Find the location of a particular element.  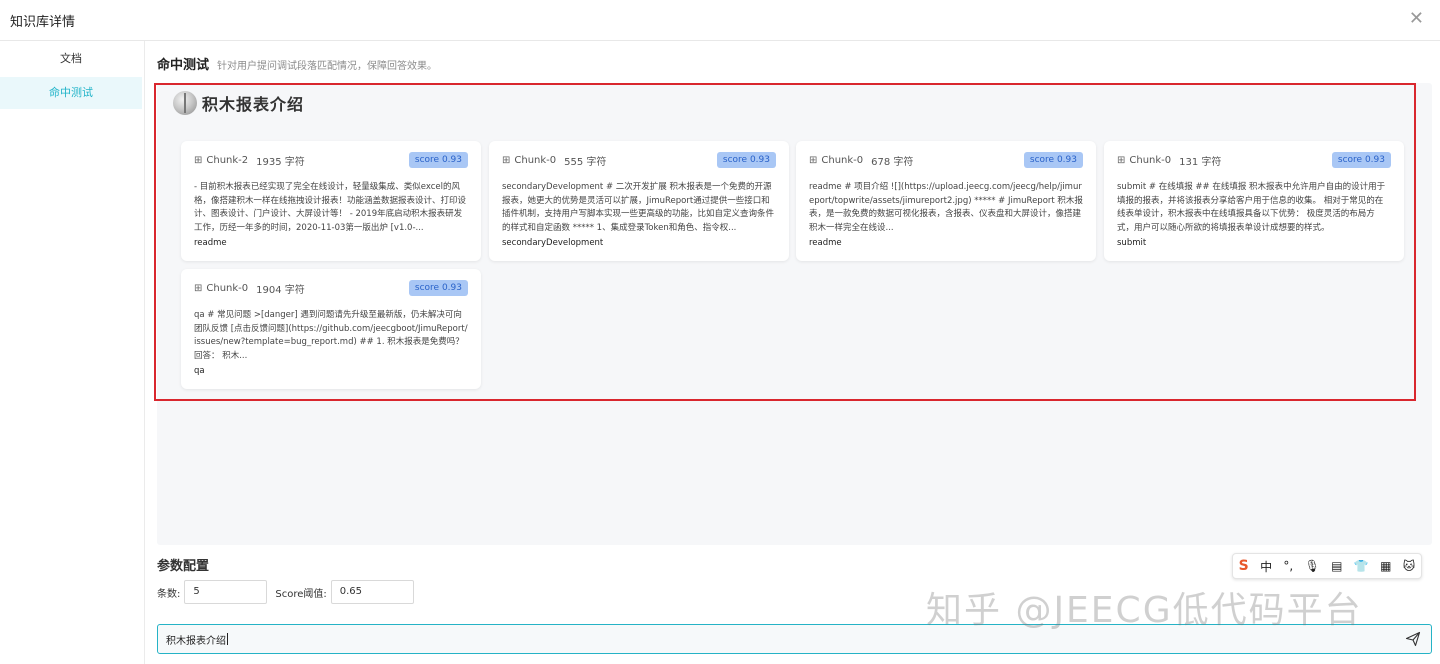

results-header: 积木报表介绍 is located at coordinates (238, 103).